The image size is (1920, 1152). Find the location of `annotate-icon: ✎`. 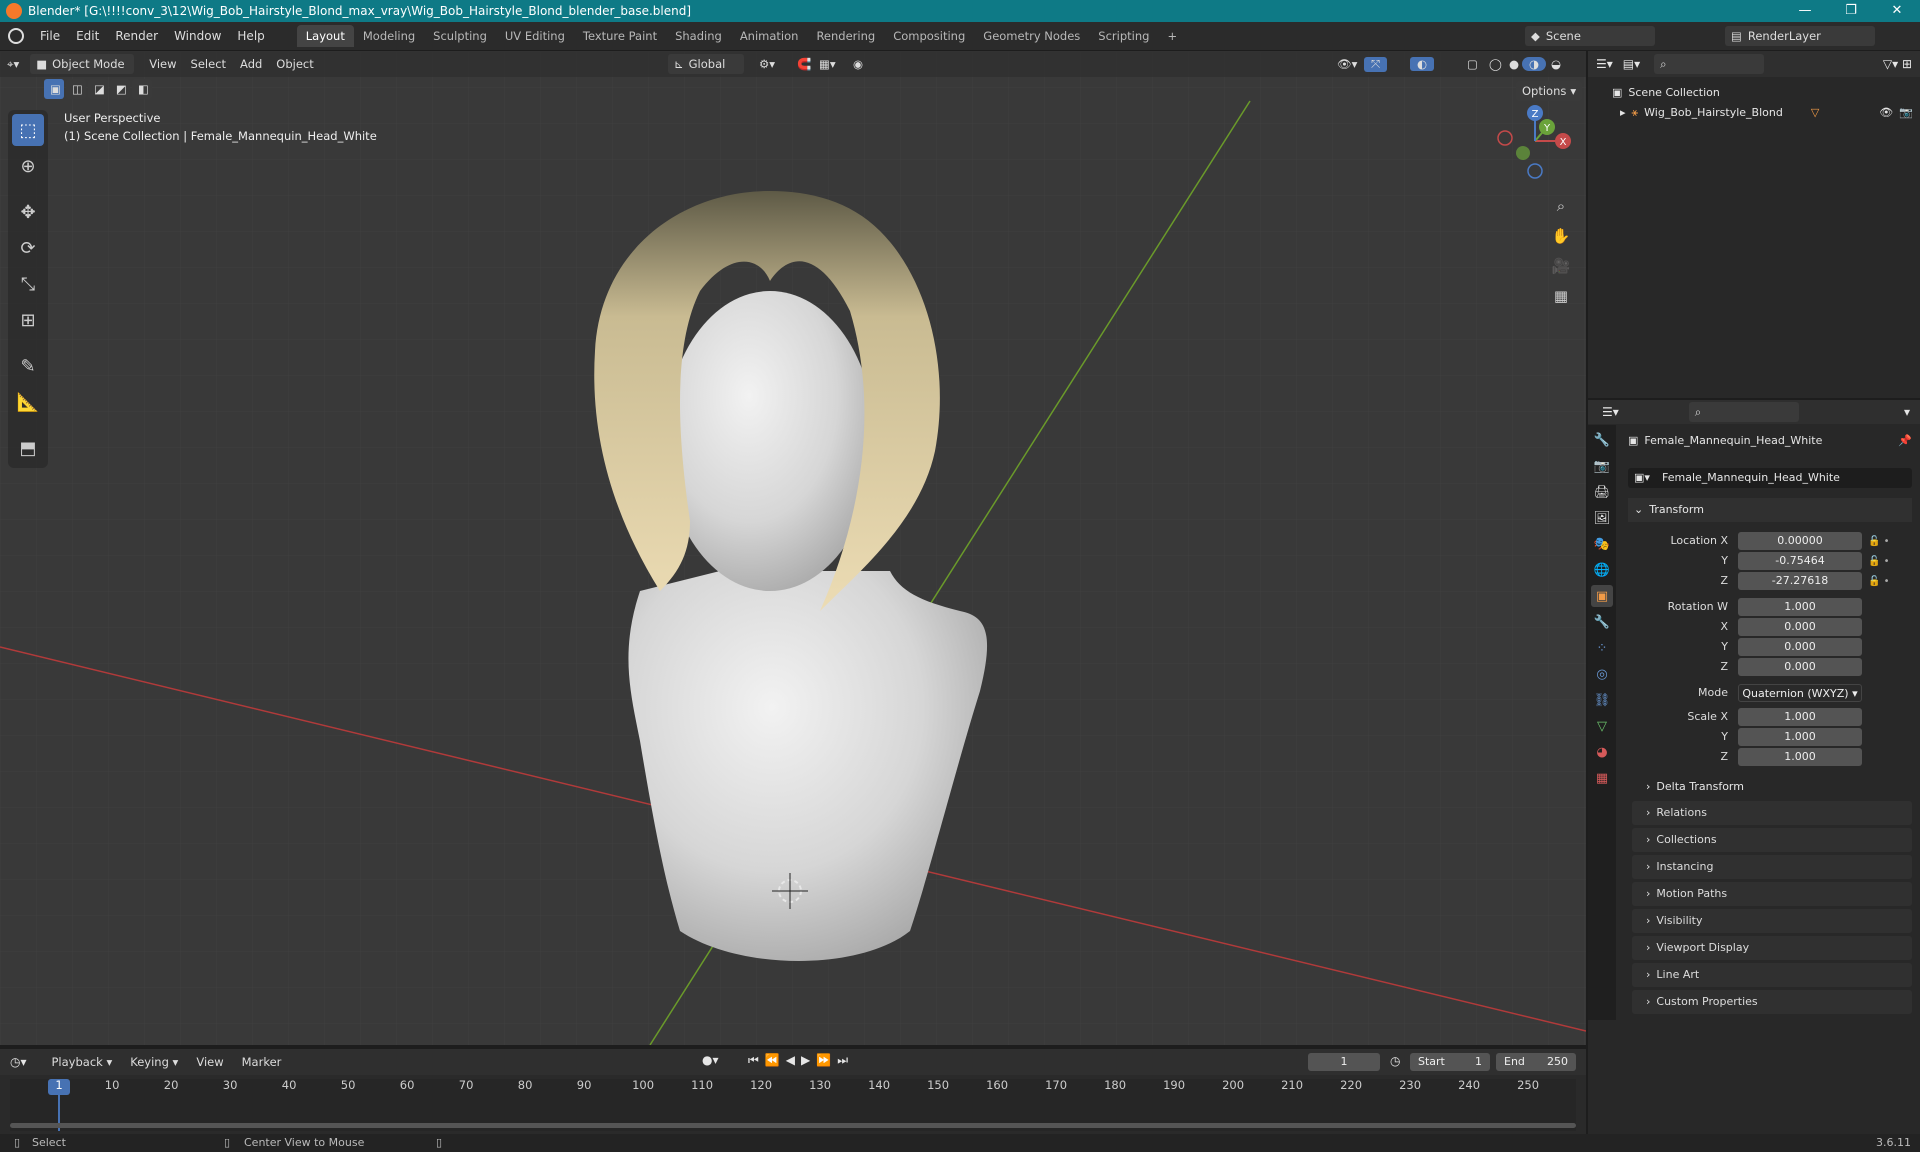

annotate-icon: ✎ is located at coordinates (28, 366).